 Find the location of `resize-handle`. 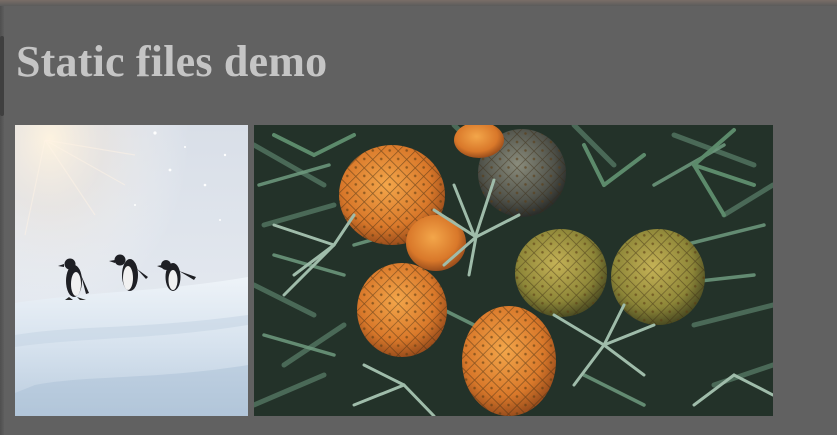

resize-handle is located at coordinates (2, 76).